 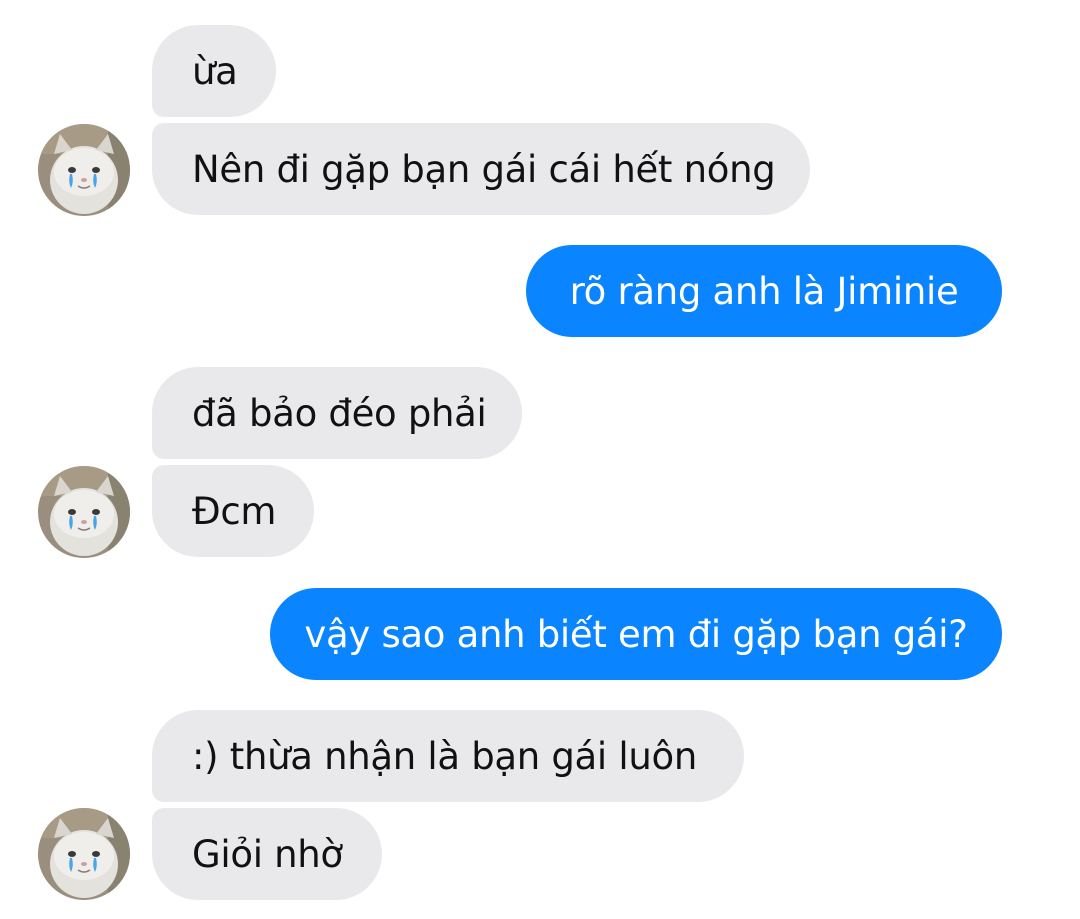 I want to click on message-bubble-outgoing: rõ ràng anh là Jiminie, so click(x=764, y=291).